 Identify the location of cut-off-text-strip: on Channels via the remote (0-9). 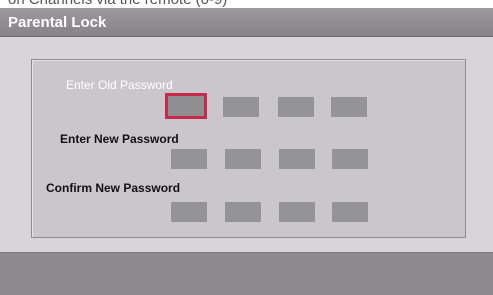
(246, 4).